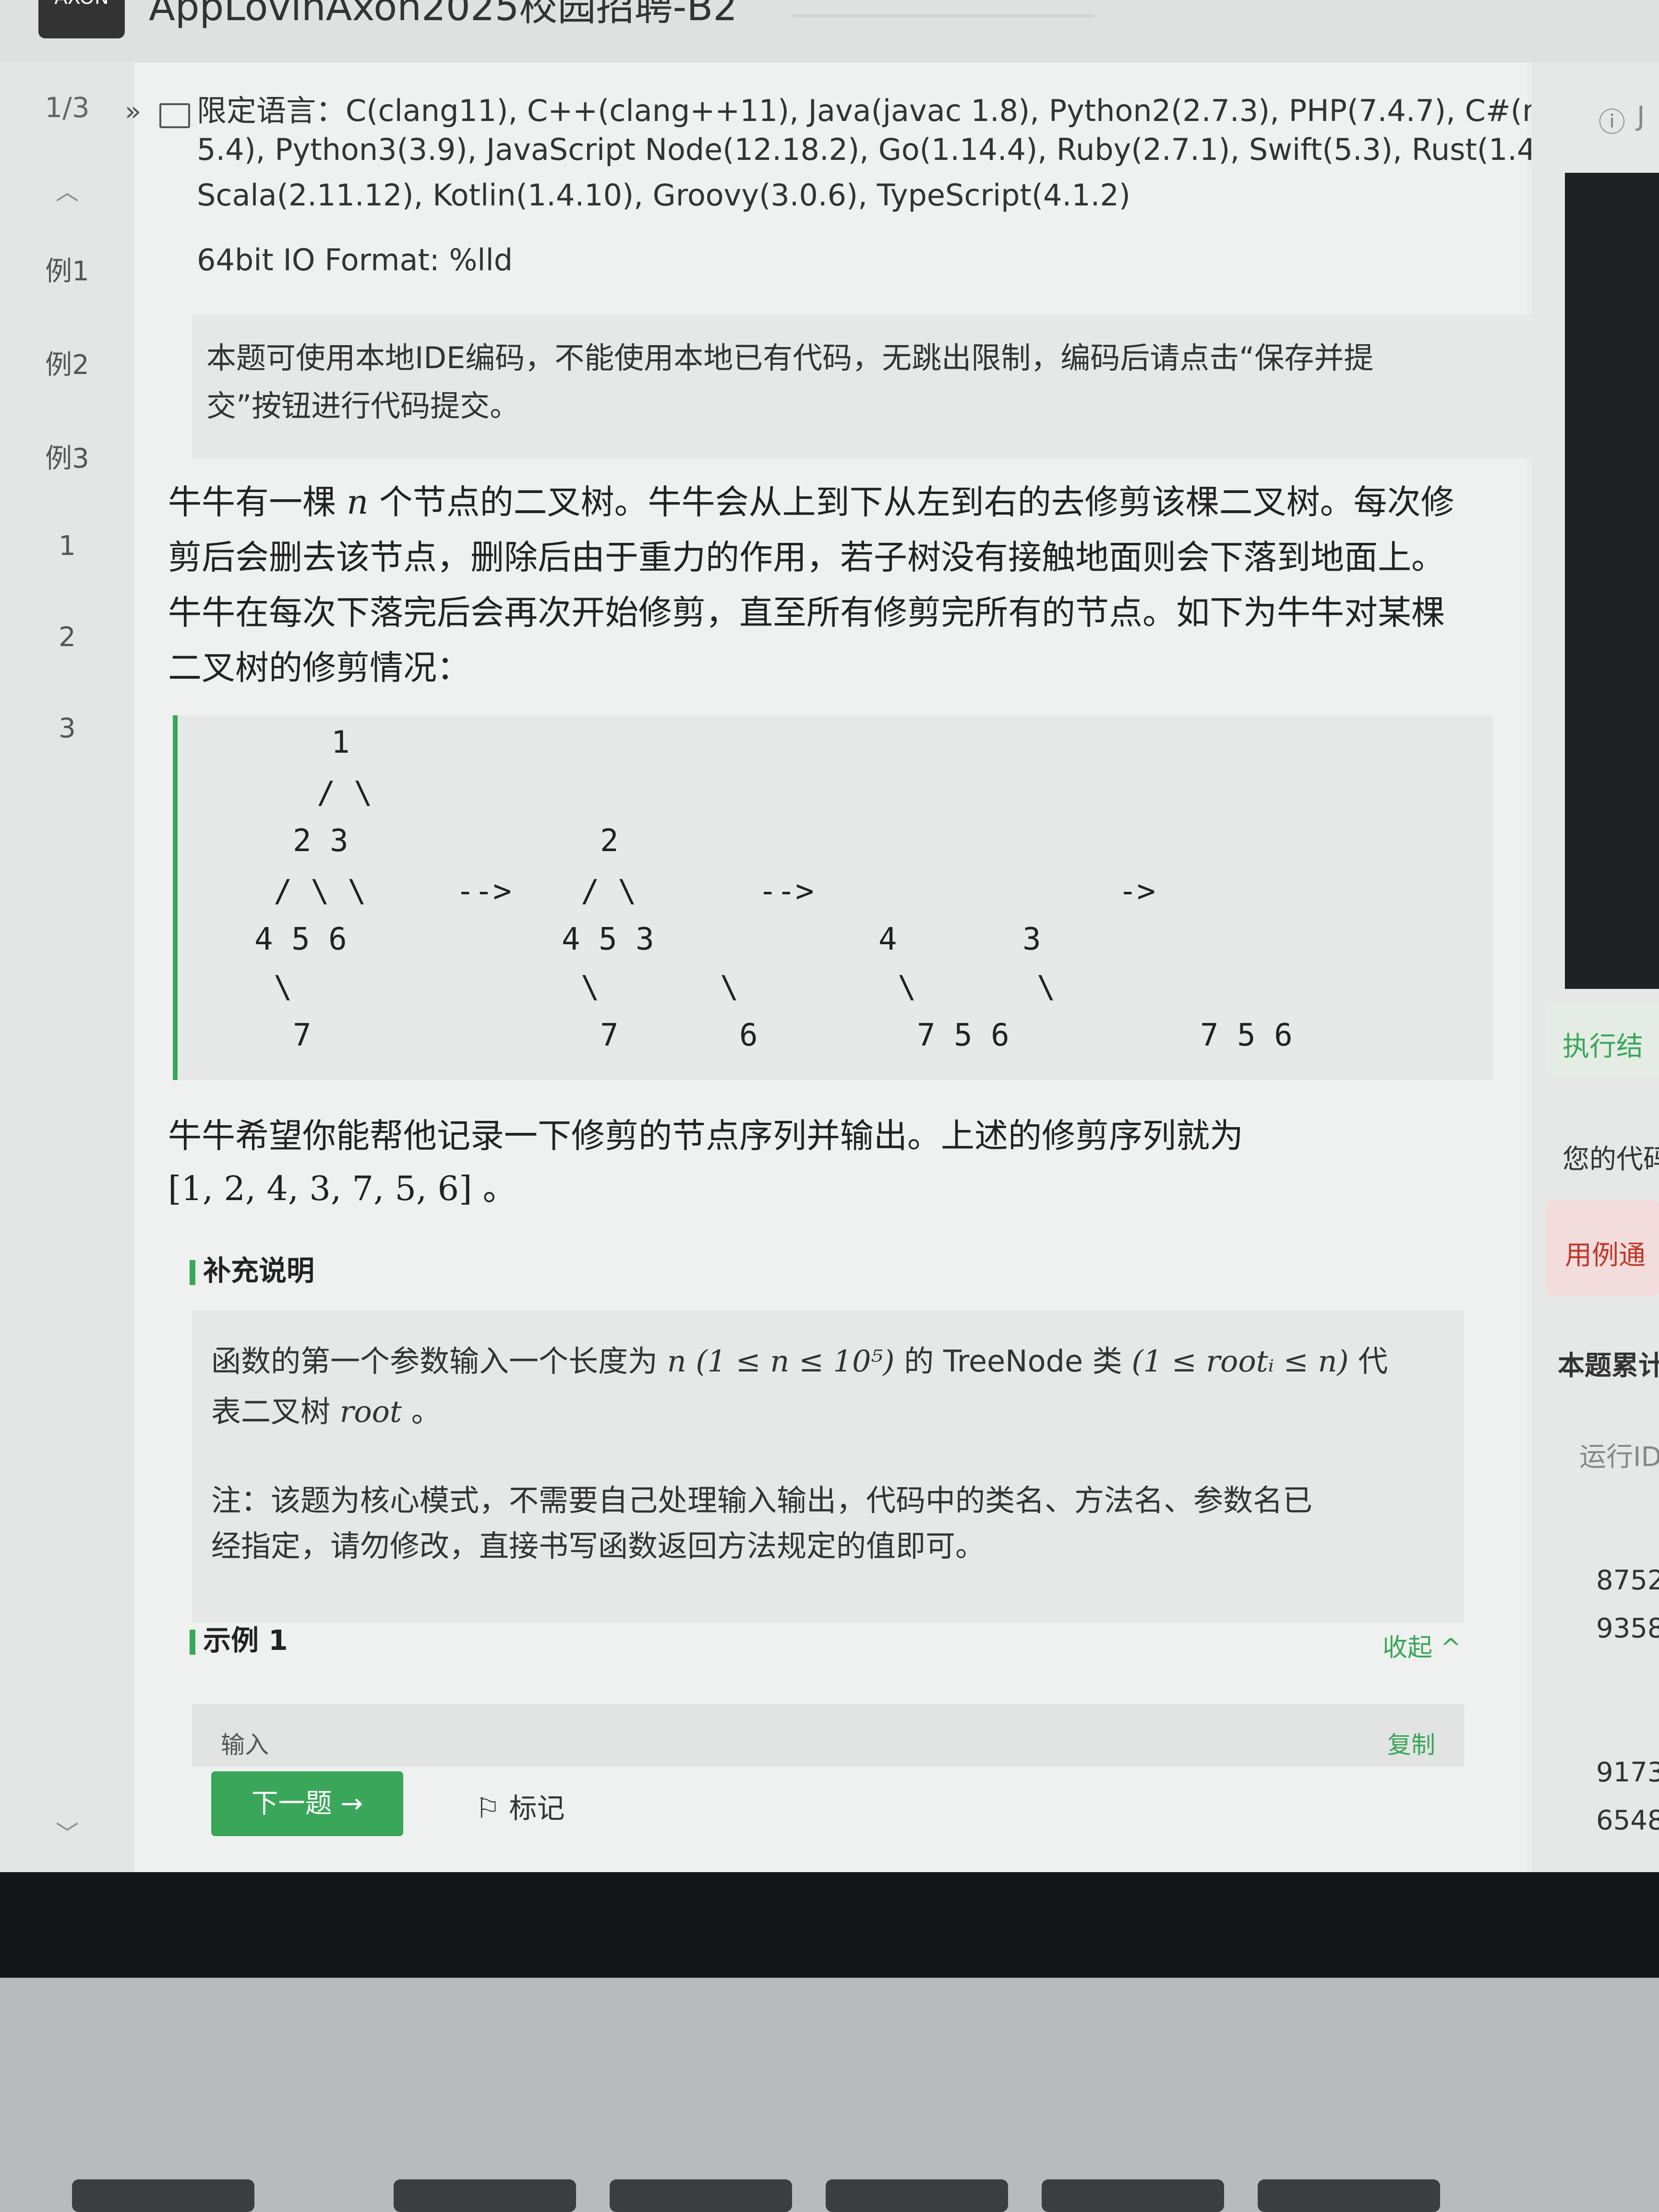 This screenshot has width=1659, height=2212. What do you see at coordinates (1627, 1580) in the screenshot?
I see `run-id: 8752` at bounding box center [1627, 1580].